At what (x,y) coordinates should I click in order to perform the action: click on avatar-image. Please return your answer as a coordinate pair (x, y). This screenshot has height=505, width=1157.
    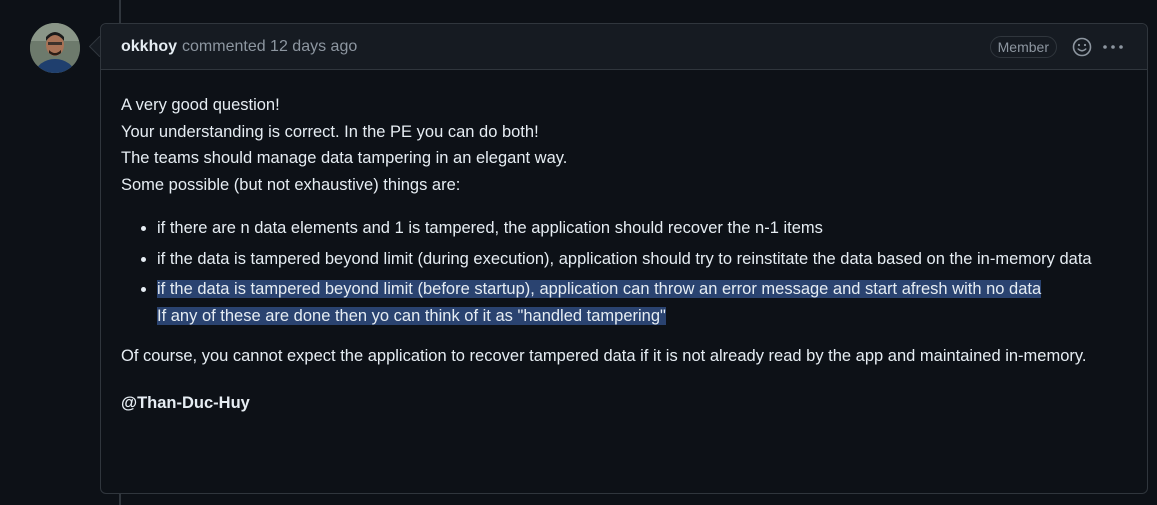
    Looking at the image, I should click on (55, 48).